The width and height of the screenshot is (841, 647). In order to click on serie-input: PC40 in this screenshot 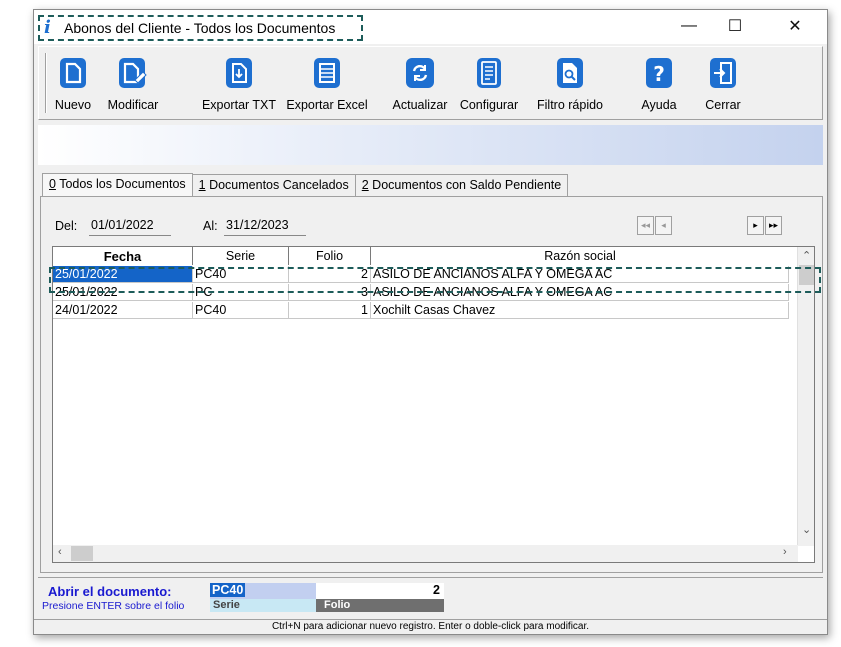, I will do `click(263, 591)`.